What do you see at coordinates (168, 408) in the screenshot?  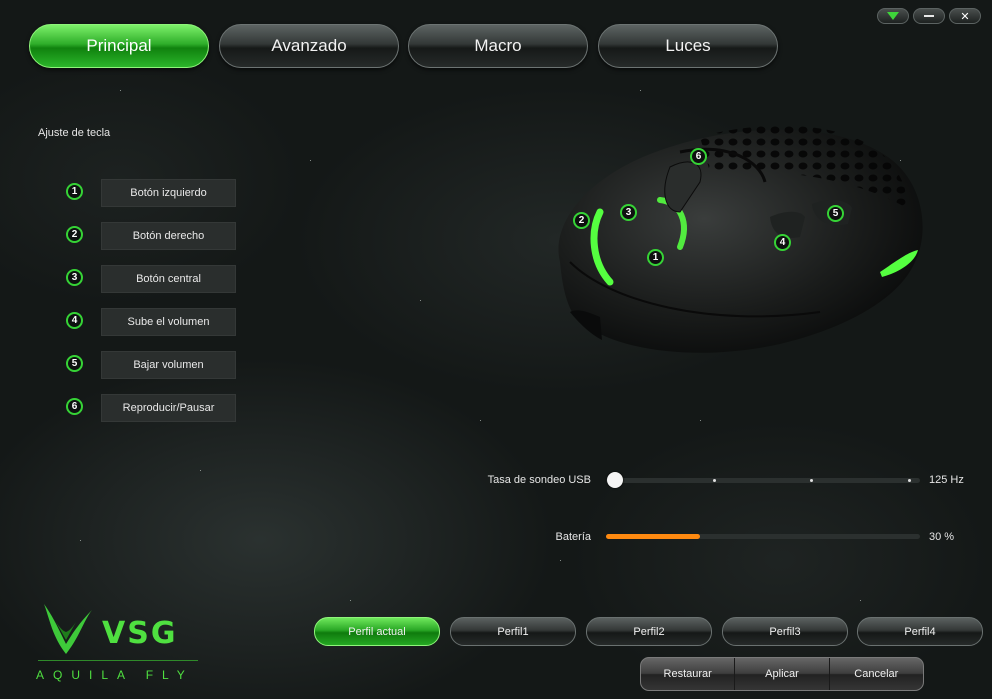 I see `key-assign-button-6: Reproducir/Pausar` at bounding box center [168, 408].